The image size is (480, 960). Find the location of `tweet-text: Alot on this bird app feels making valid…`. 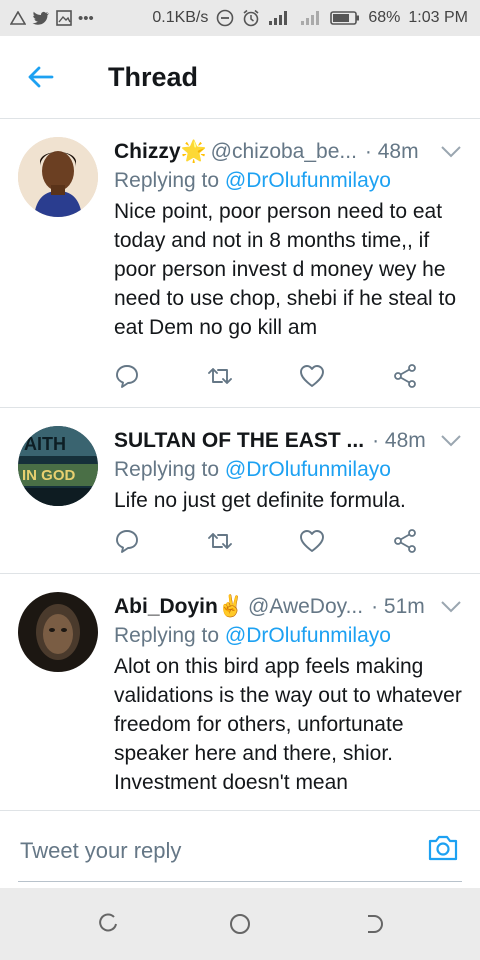

tweet-text: Alot on this bird app feels making valid… is located at coordinates (288, 724).